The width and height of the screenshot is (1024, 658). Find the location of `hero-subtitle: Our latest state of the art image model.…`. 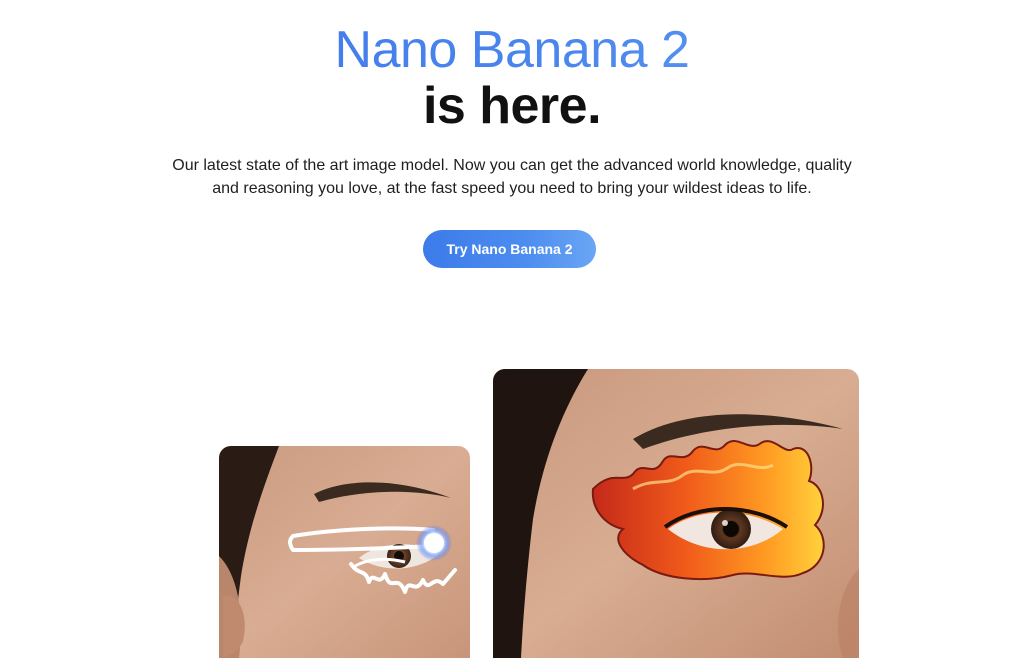

hero-subtitle: Our latest state of the art image model.… is located at coordinates (512, 177).